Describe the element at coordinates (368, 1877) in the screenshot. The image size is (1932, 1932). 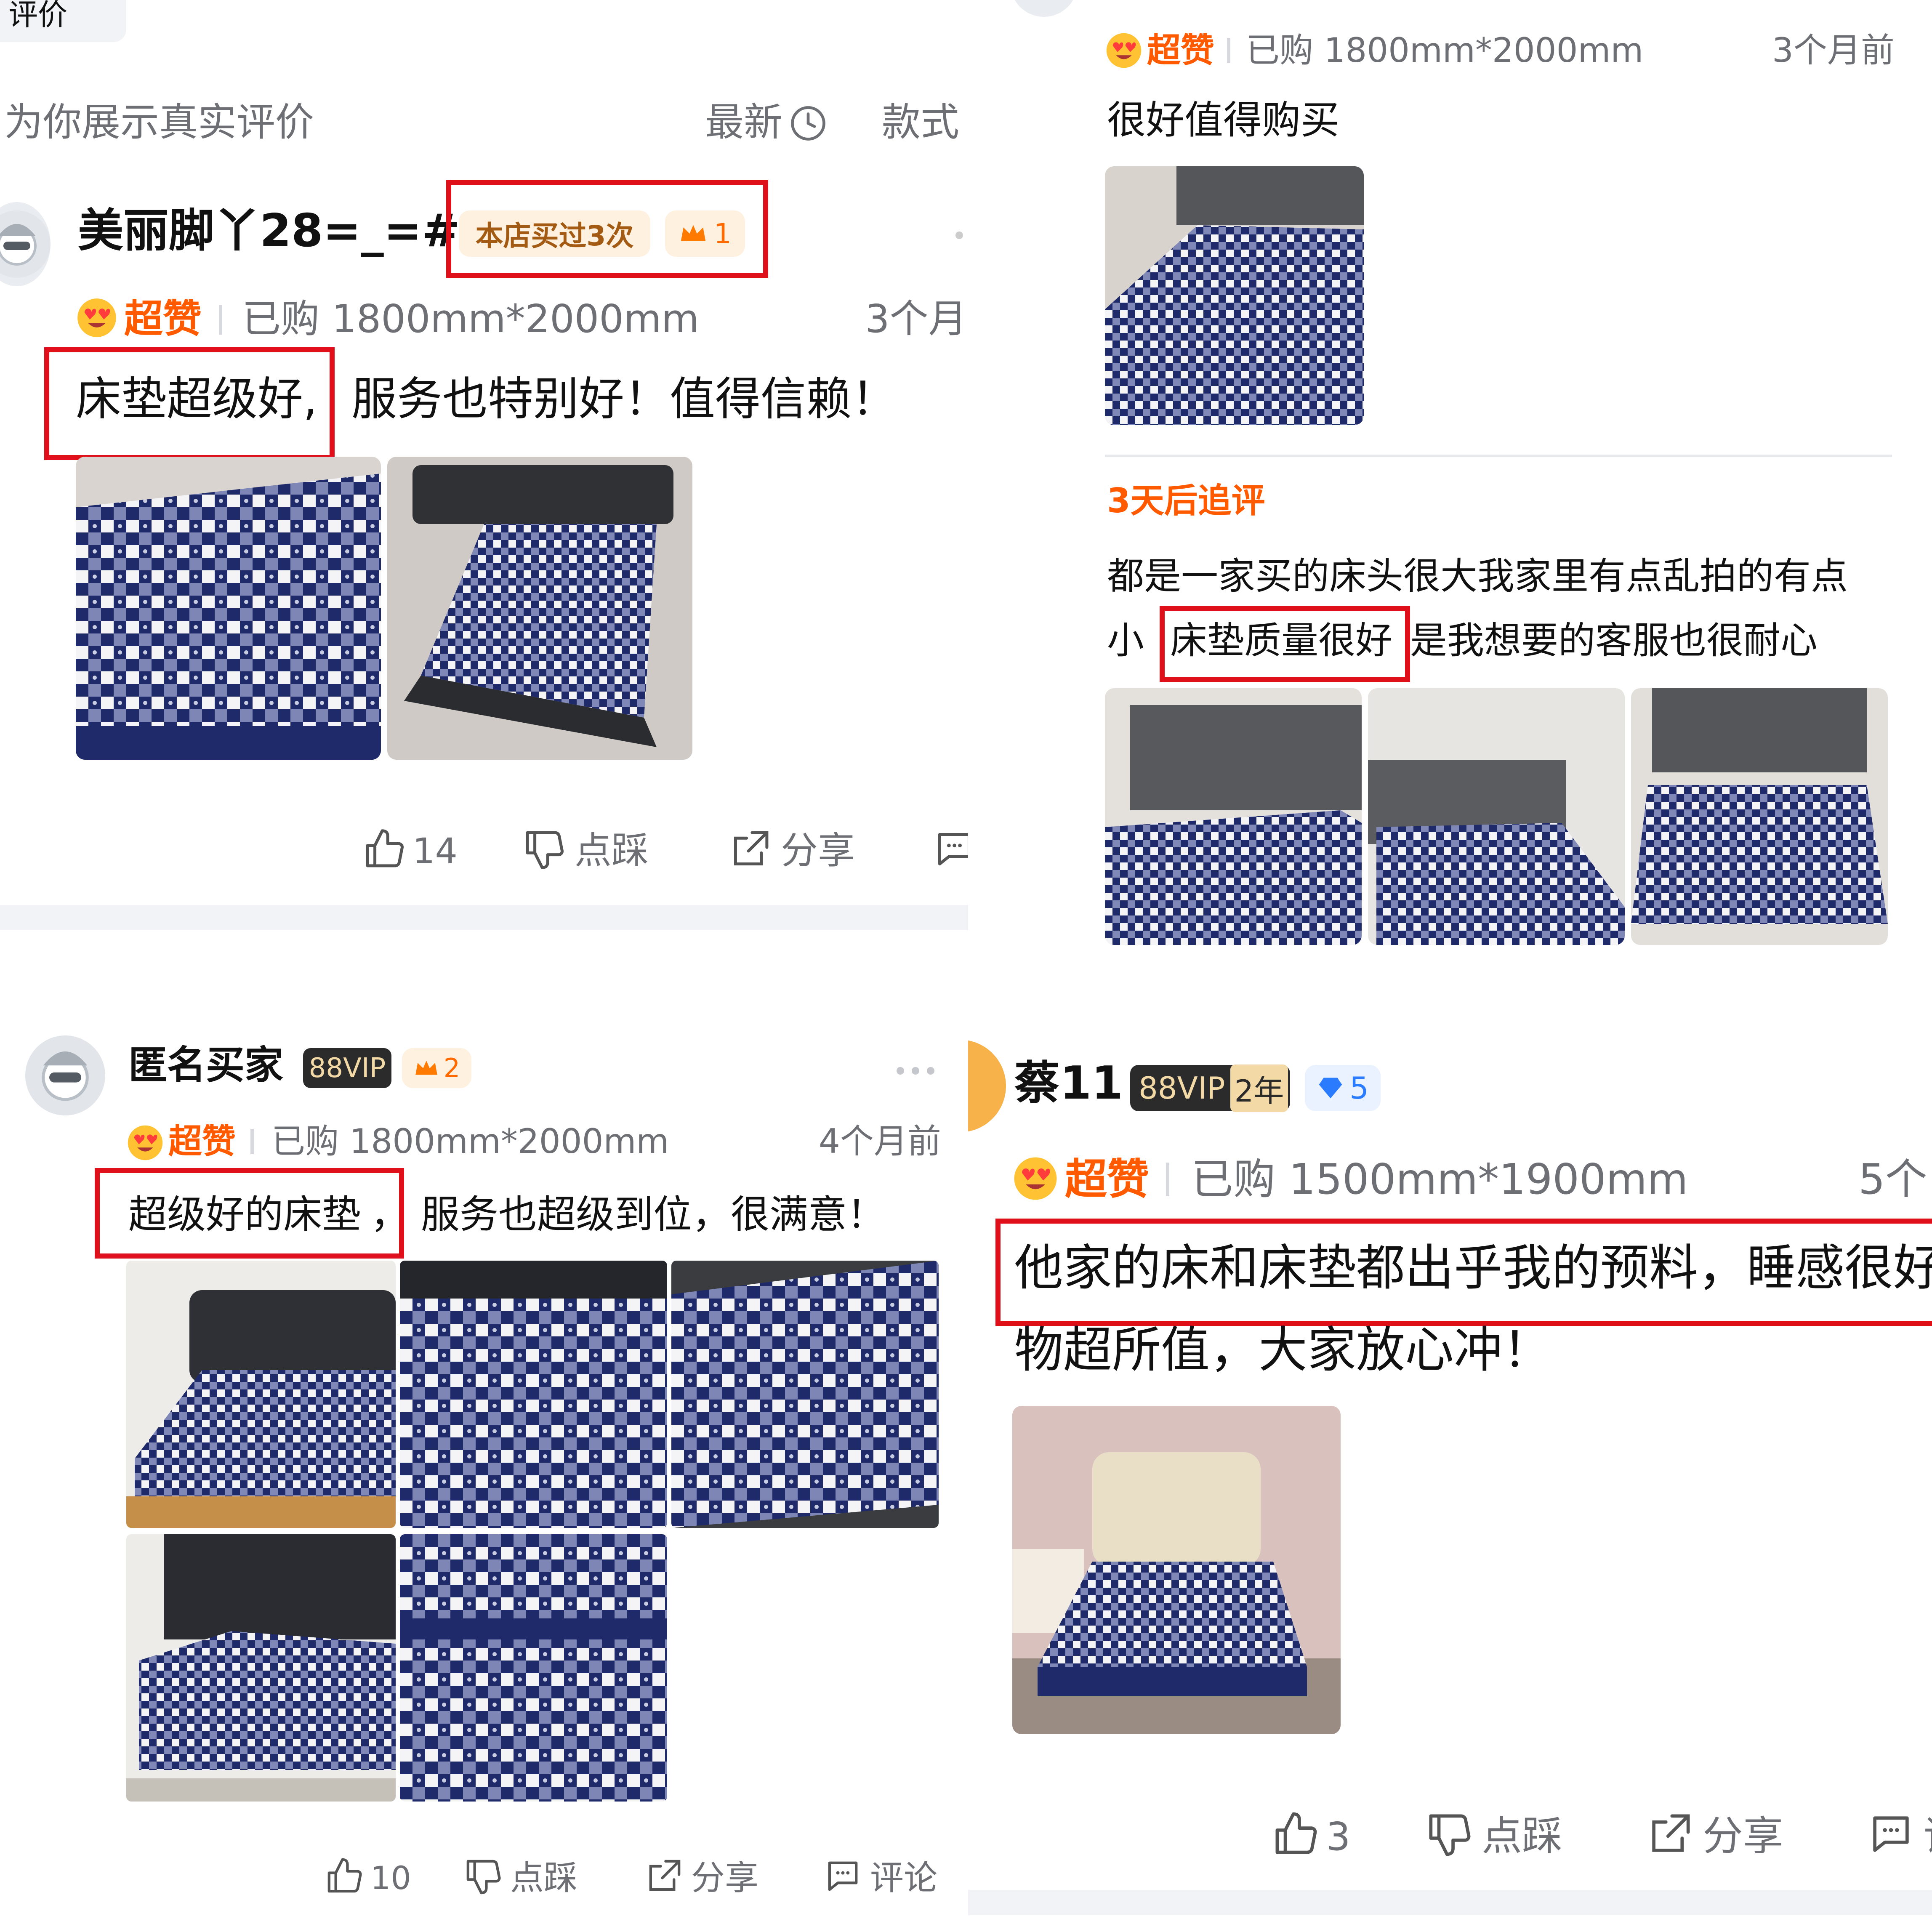
I see `like-button: 10` at that location.